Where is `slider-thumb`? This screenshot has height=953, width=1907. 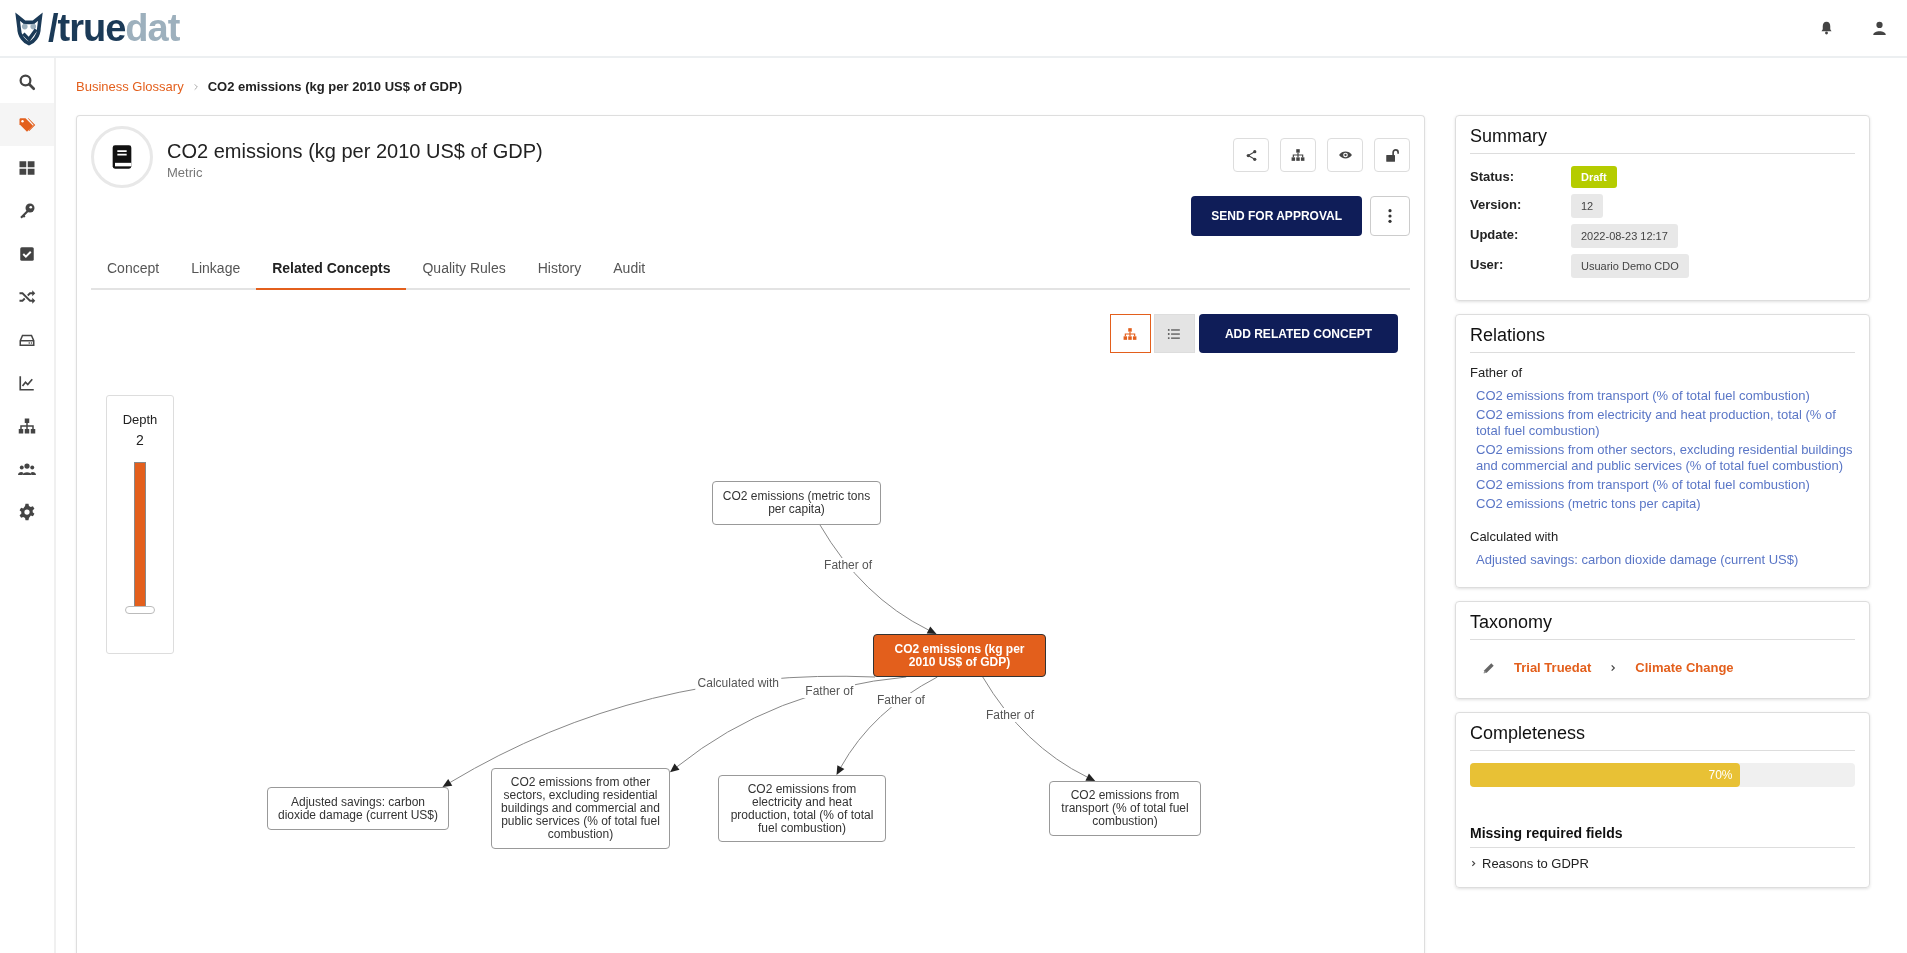 slider-thumb is located at coordinates (140, 610).